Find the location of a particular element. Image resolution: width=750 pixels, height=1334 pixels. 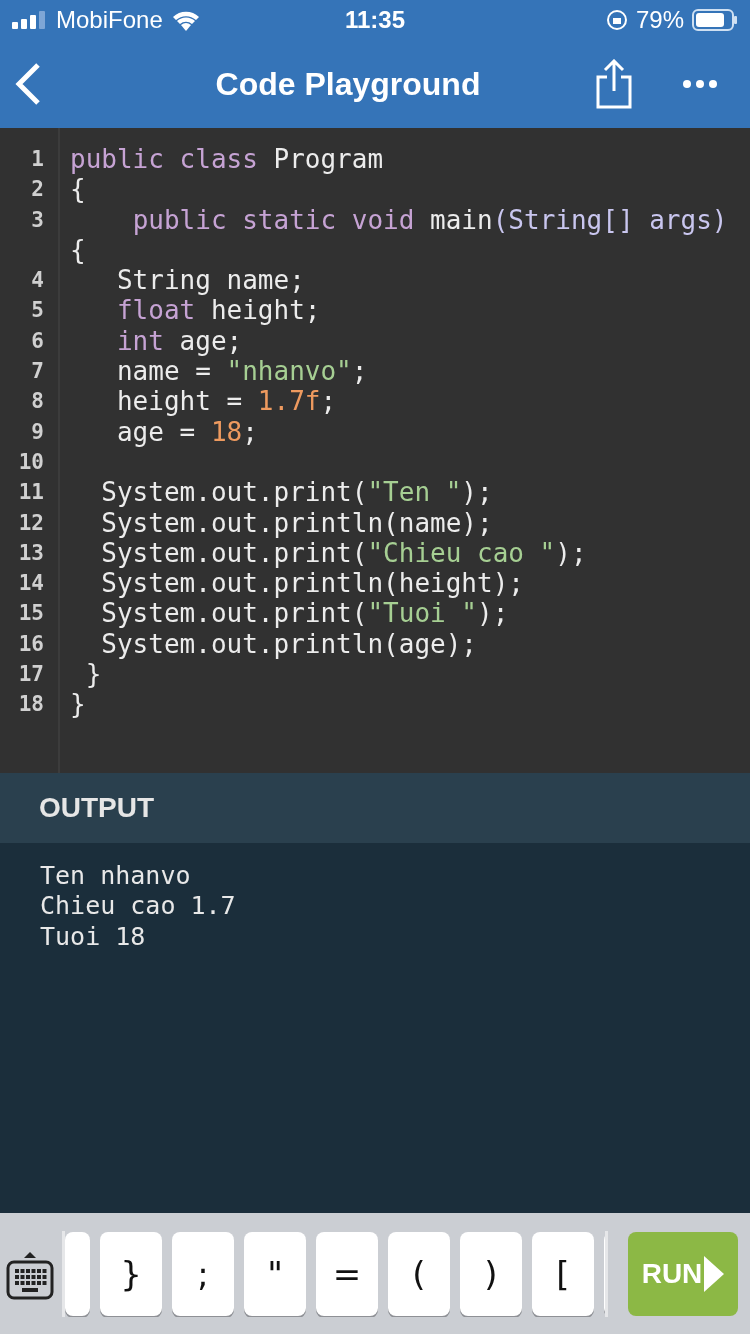

line-number: 10 is located at coordinates (30, 462).